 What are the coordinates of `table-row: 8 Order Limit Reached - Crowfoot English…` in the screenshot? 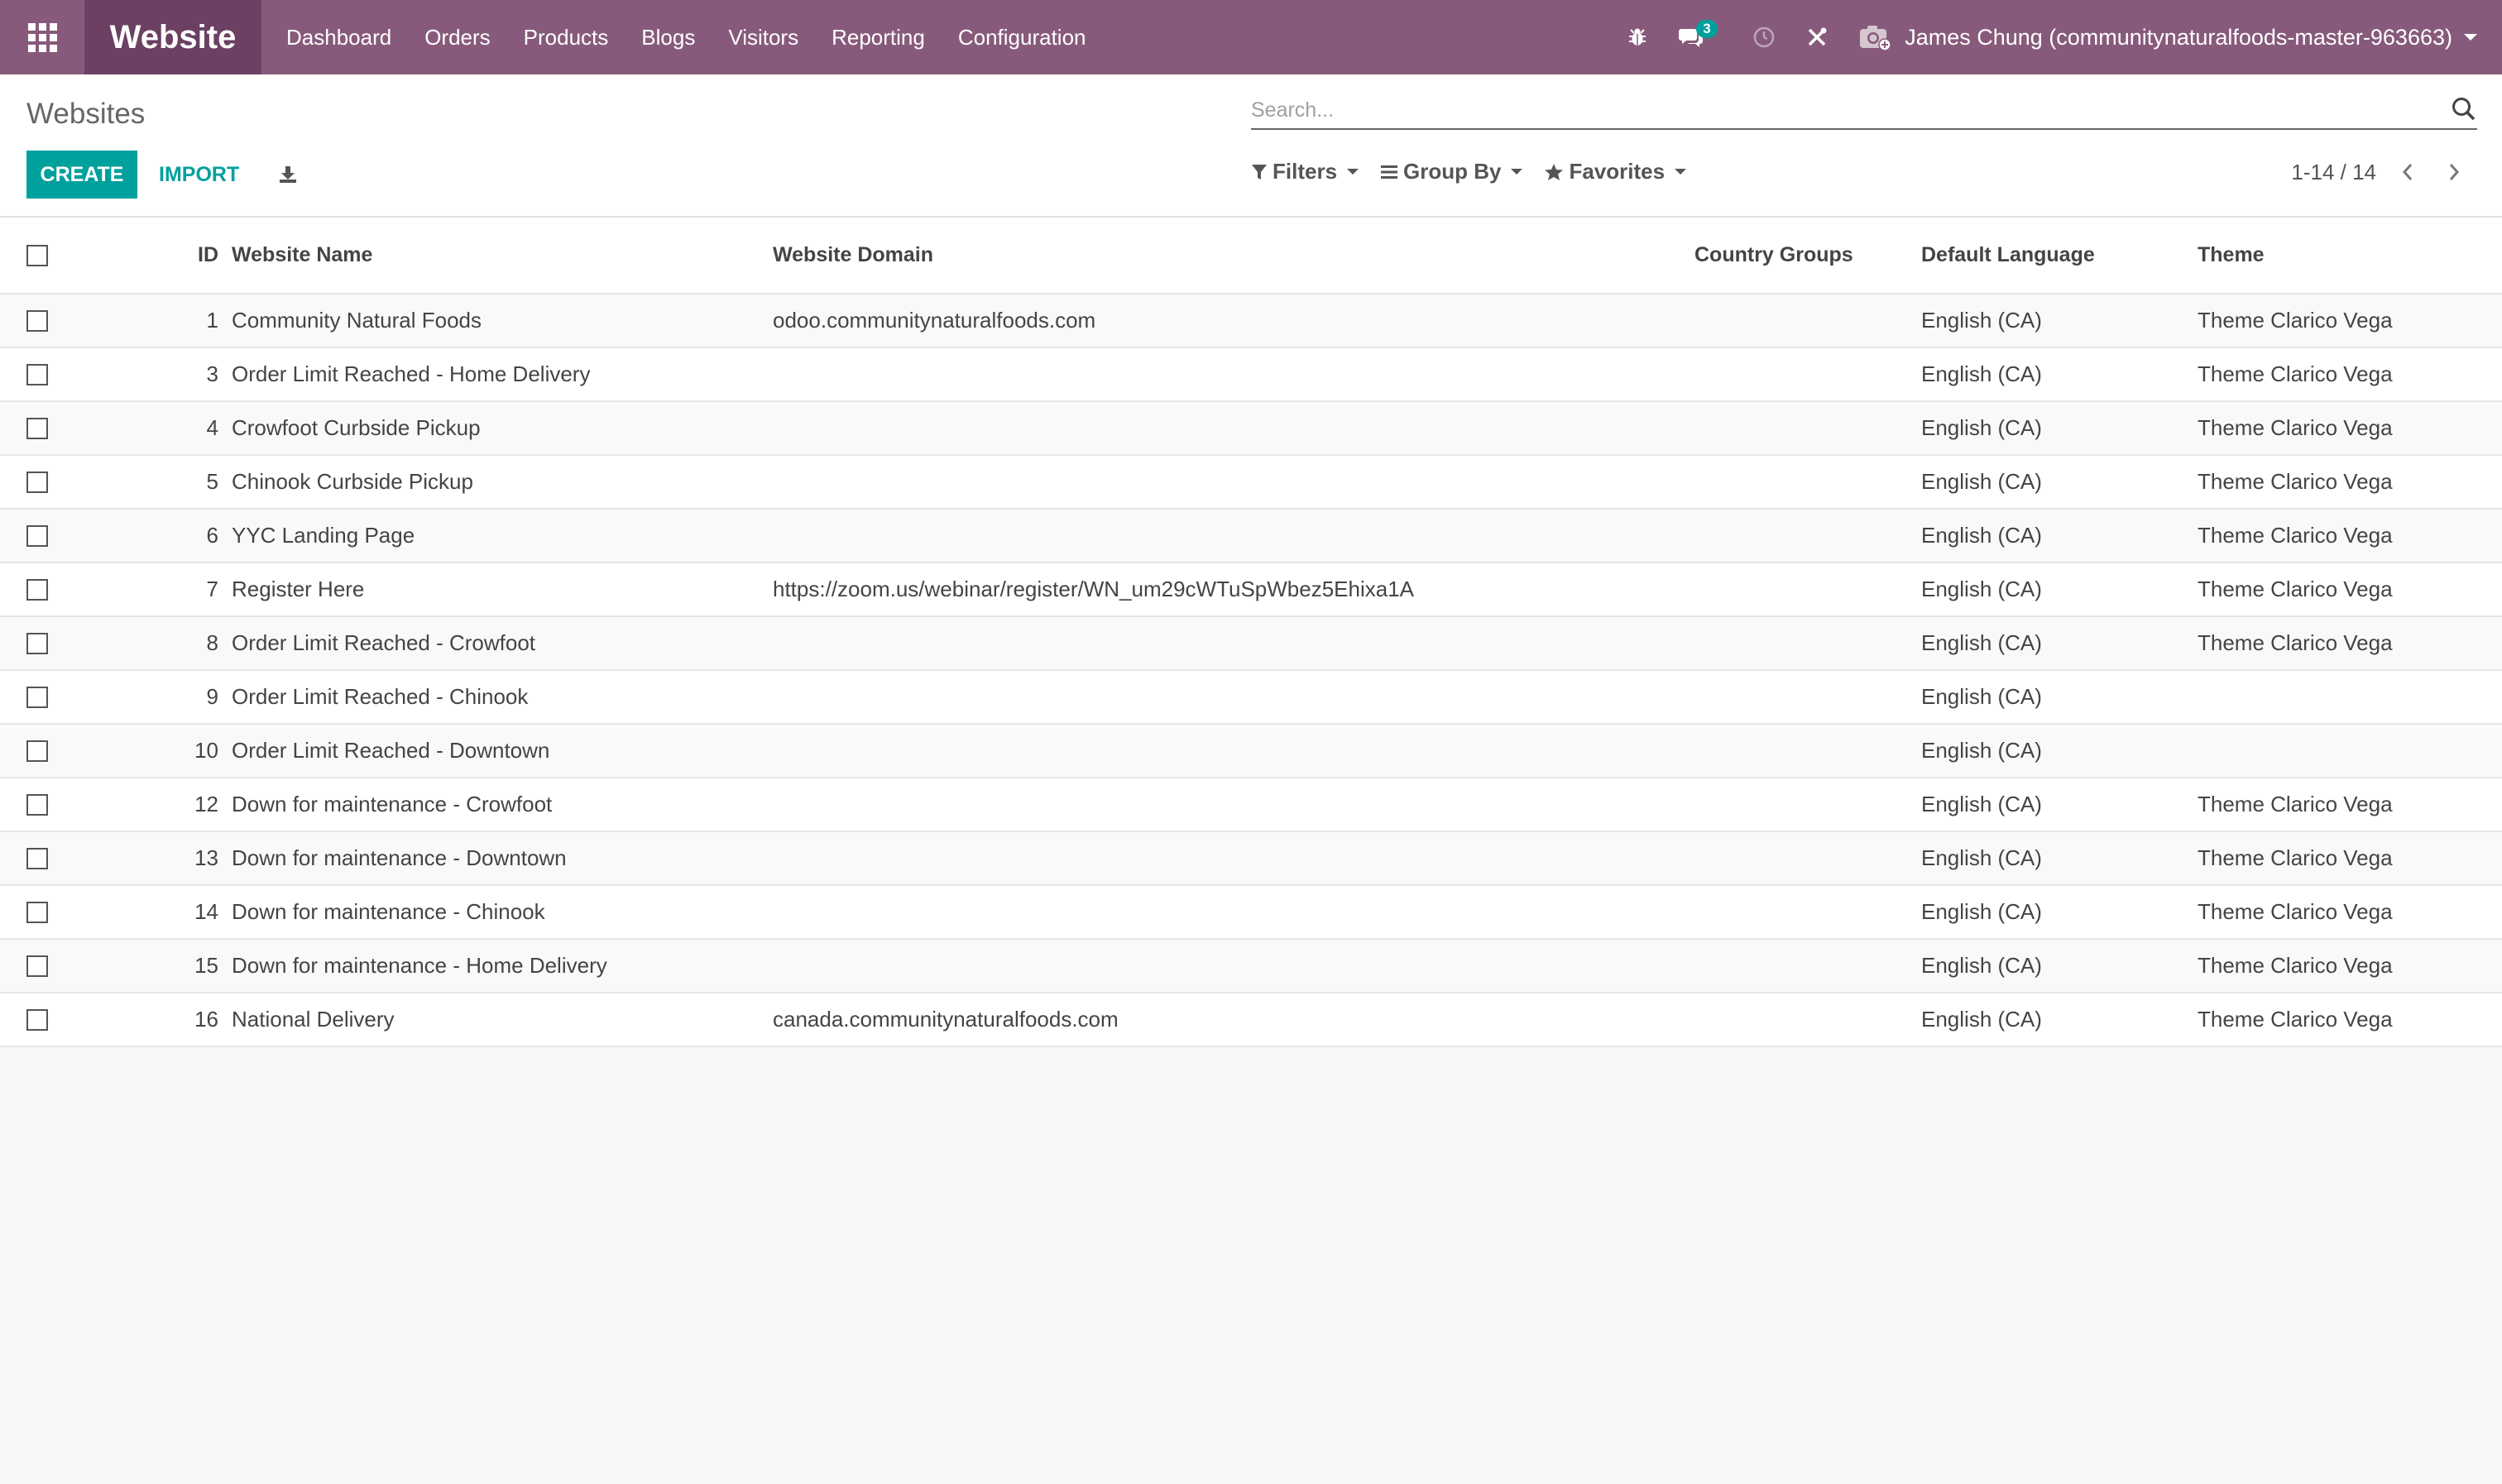 It's located at (1251, 643).